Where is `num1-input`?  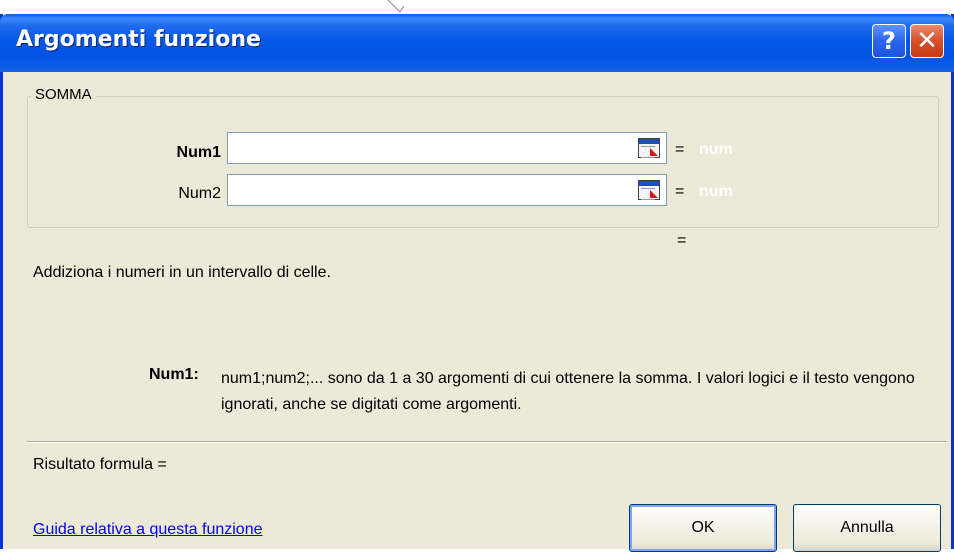
num1-input is located at coordinates (430, 149).